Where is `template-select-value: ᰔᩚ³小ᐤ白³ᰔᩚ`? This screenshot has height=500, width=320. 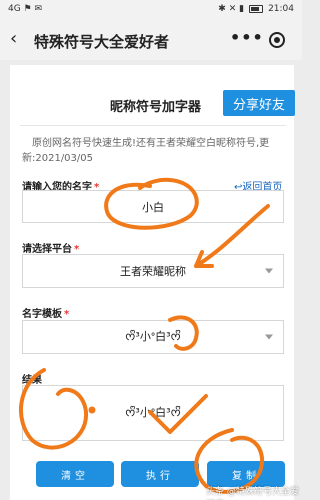 template-select-value: ᰔᩚ³小ᐤ白³ᰔᩚ is located at coordinates (153, 336).